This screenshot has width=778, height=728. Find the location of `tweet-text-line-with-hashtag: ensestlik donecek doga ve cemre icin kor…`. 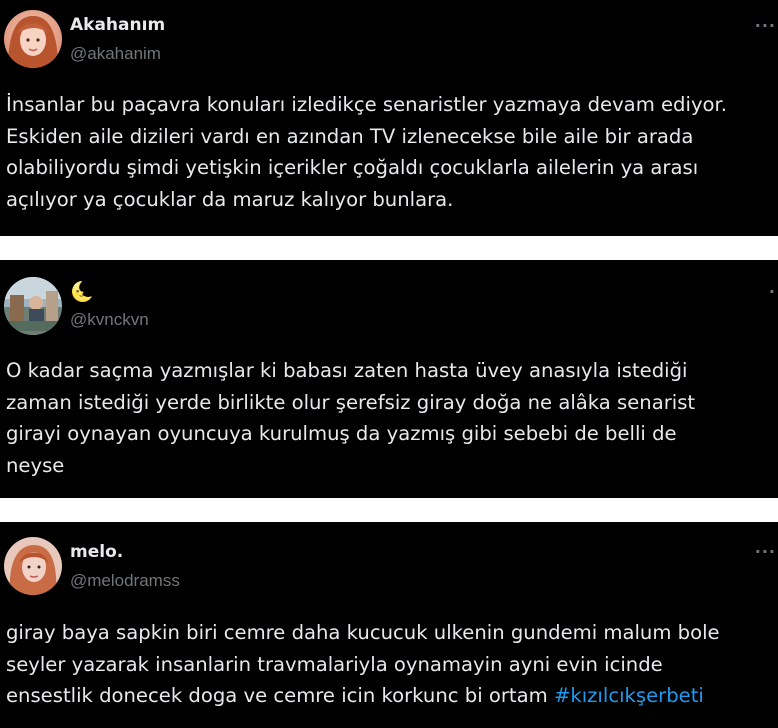

tweet-text-line-with-hashtag: ensestlik donecek doga ve cemre icin kor… is located at coordinates (390, 696).